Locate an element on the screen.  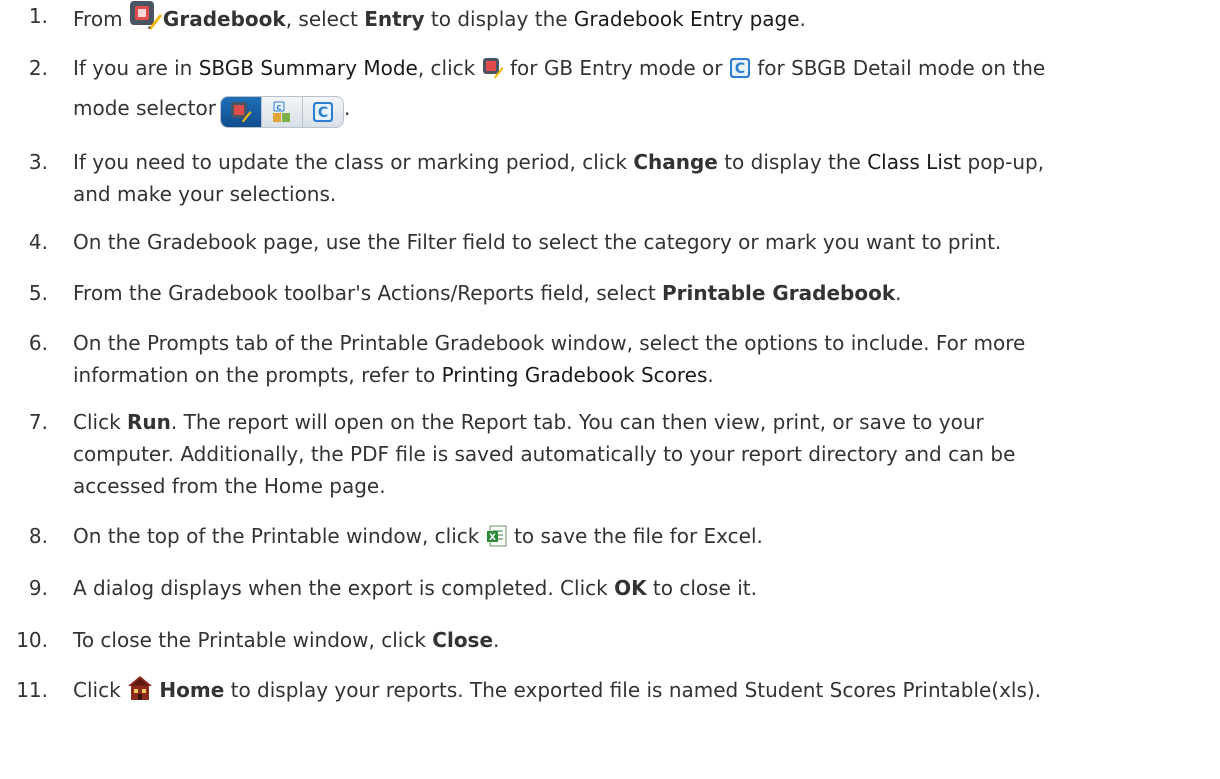
step-number: 9. is located at coordinates (38, 588).